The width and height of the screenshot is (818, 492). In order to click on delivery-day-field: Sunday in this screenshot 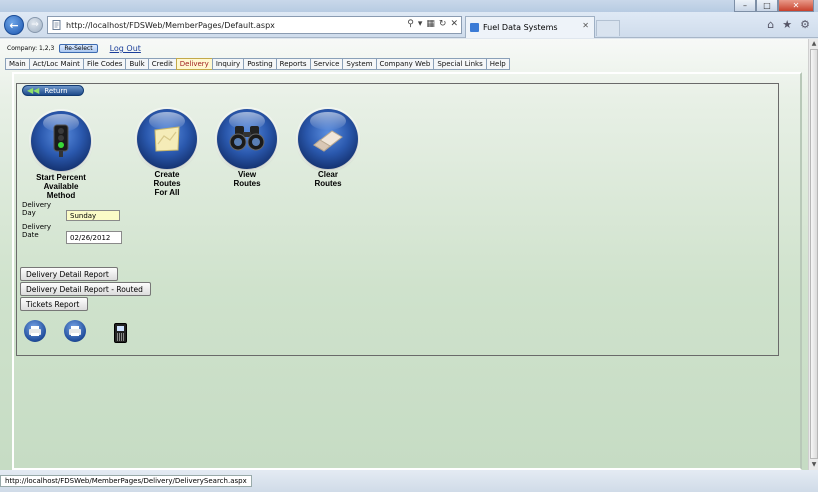, I will do `click(93, 215)`.